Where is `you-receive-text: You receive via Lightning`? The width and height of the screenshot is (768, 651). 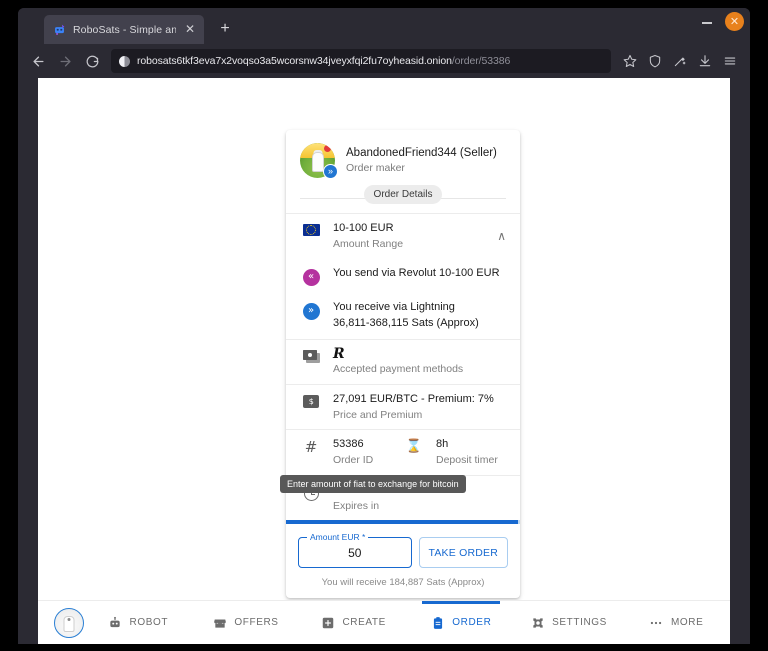
you-receive-text: You receive via Lightning is located at coordinates (394, 306).